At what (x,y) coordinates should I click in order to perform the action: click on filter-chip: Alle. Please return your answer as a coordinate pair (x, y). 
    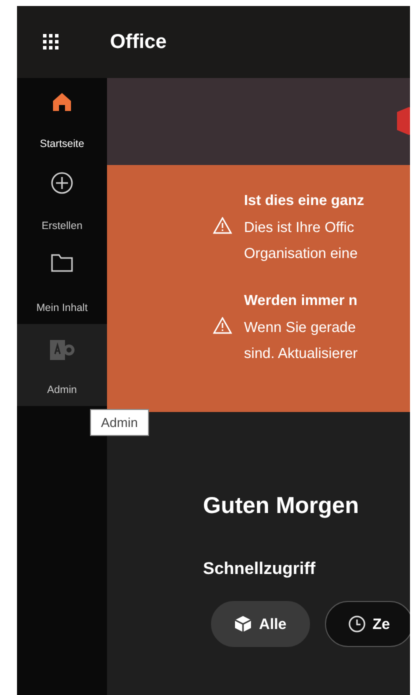
    Looking at the image, I should click on (260, 624).